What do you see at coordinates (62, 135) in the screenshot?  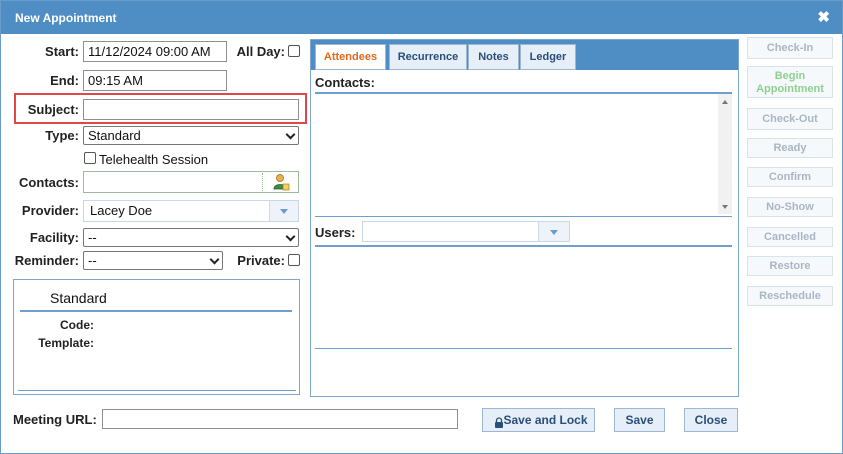 I see `type-label: Type:` at bounding box center [62, 135].